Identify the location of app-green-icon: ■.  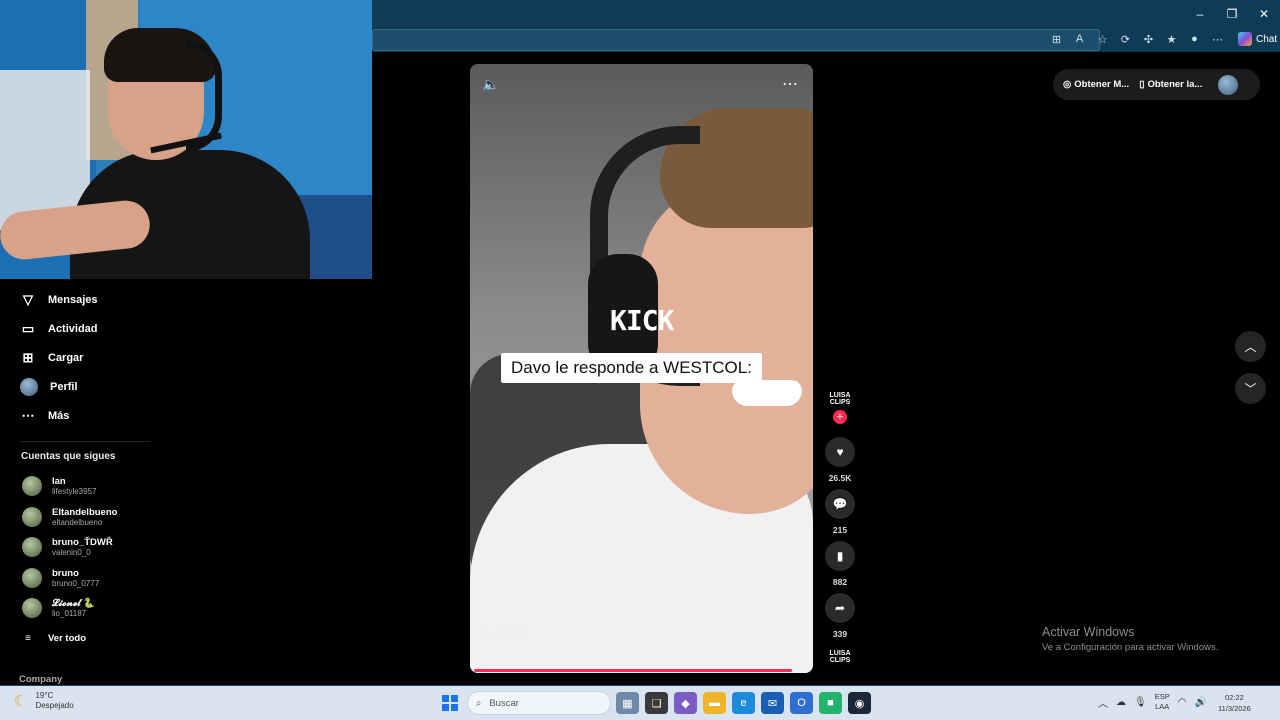
(830, 703).